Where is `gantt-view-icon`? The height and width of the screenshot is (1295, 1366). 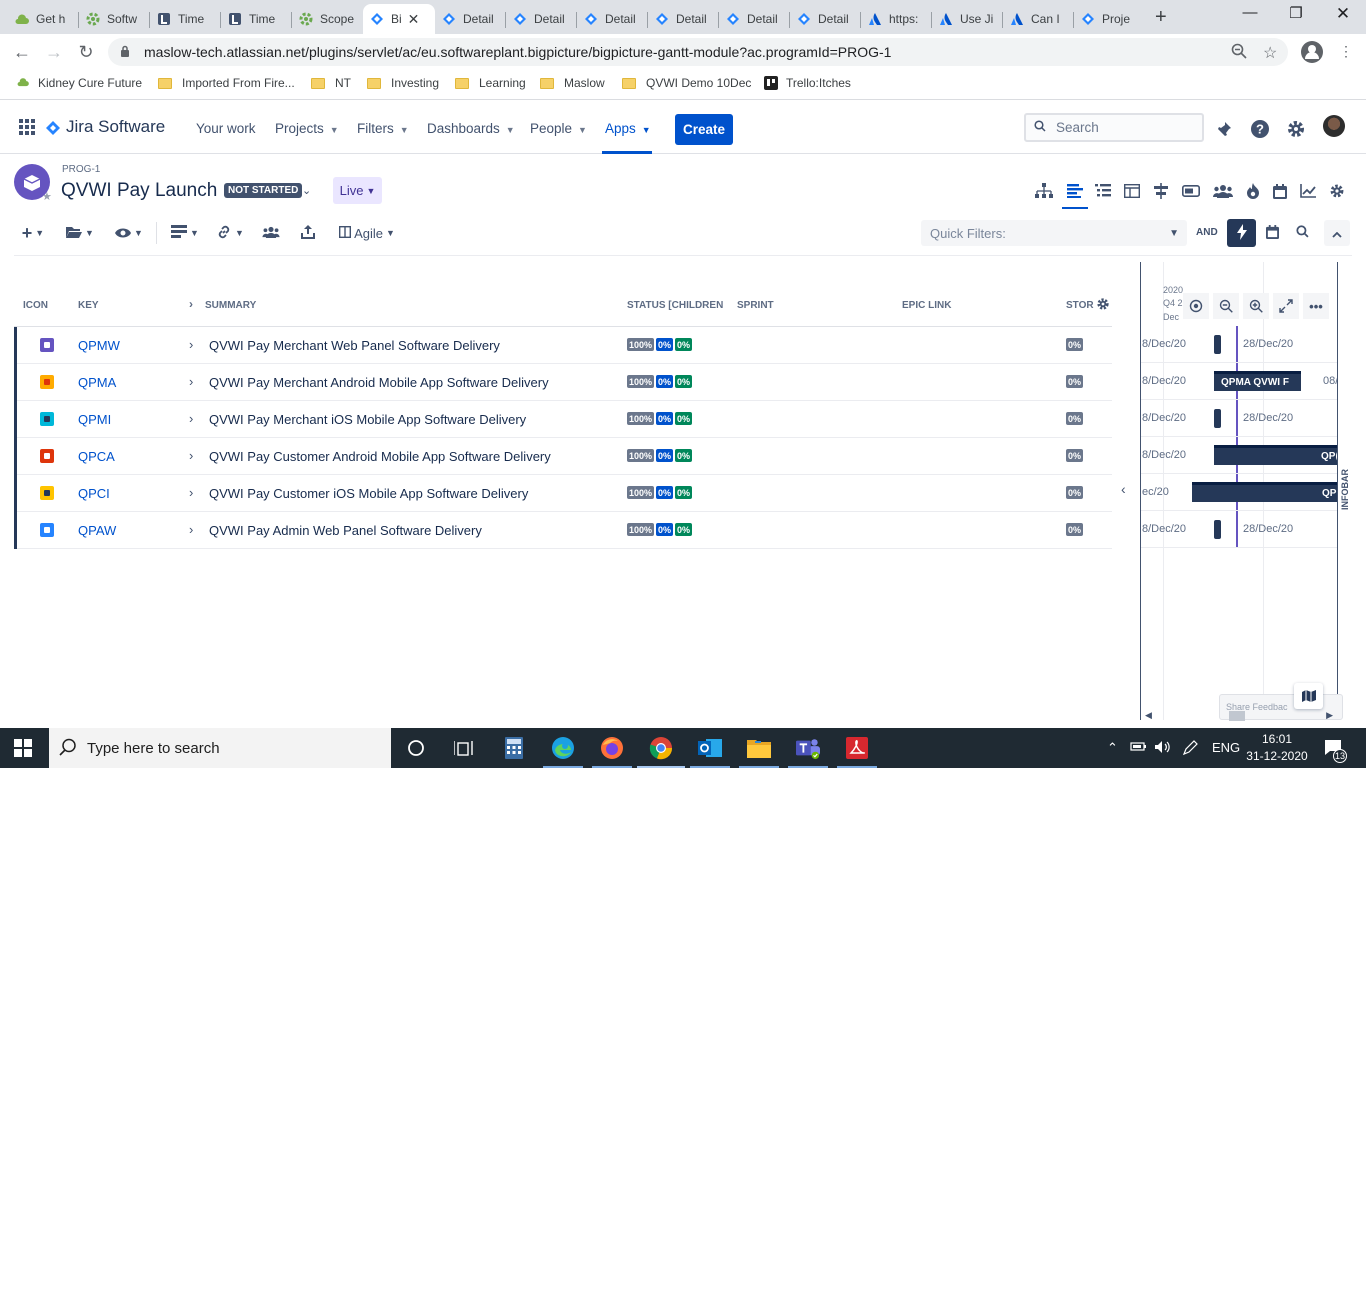
gantt-view-icon is located at coordinates (1075, 191).